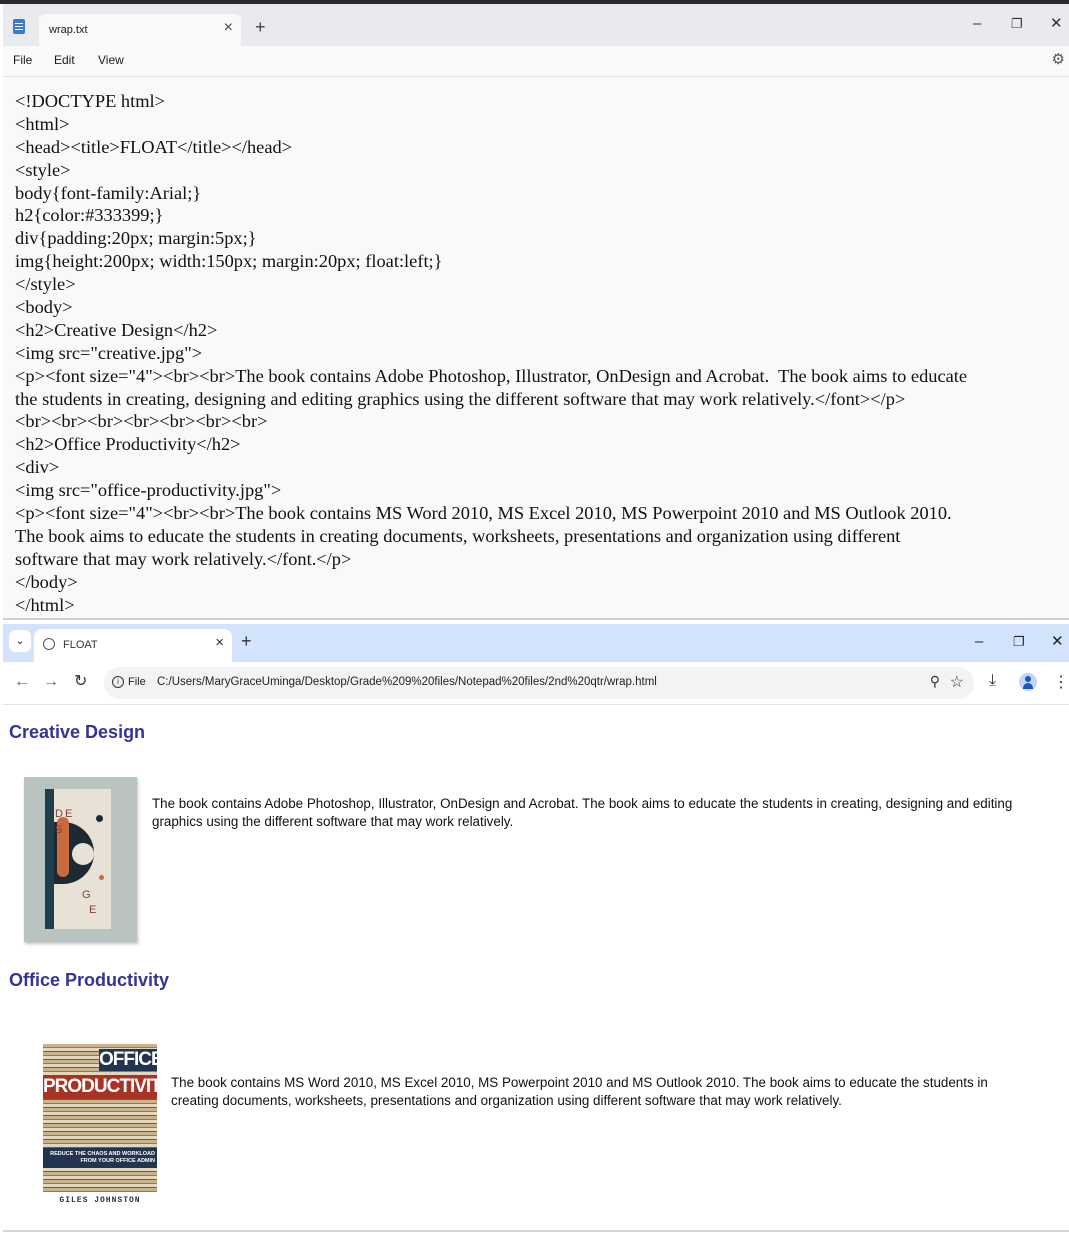  What do you see at coordinates (992, 681) in the screenshot?
I see `download-icon: ⤓` at bounding box center [992, 681].